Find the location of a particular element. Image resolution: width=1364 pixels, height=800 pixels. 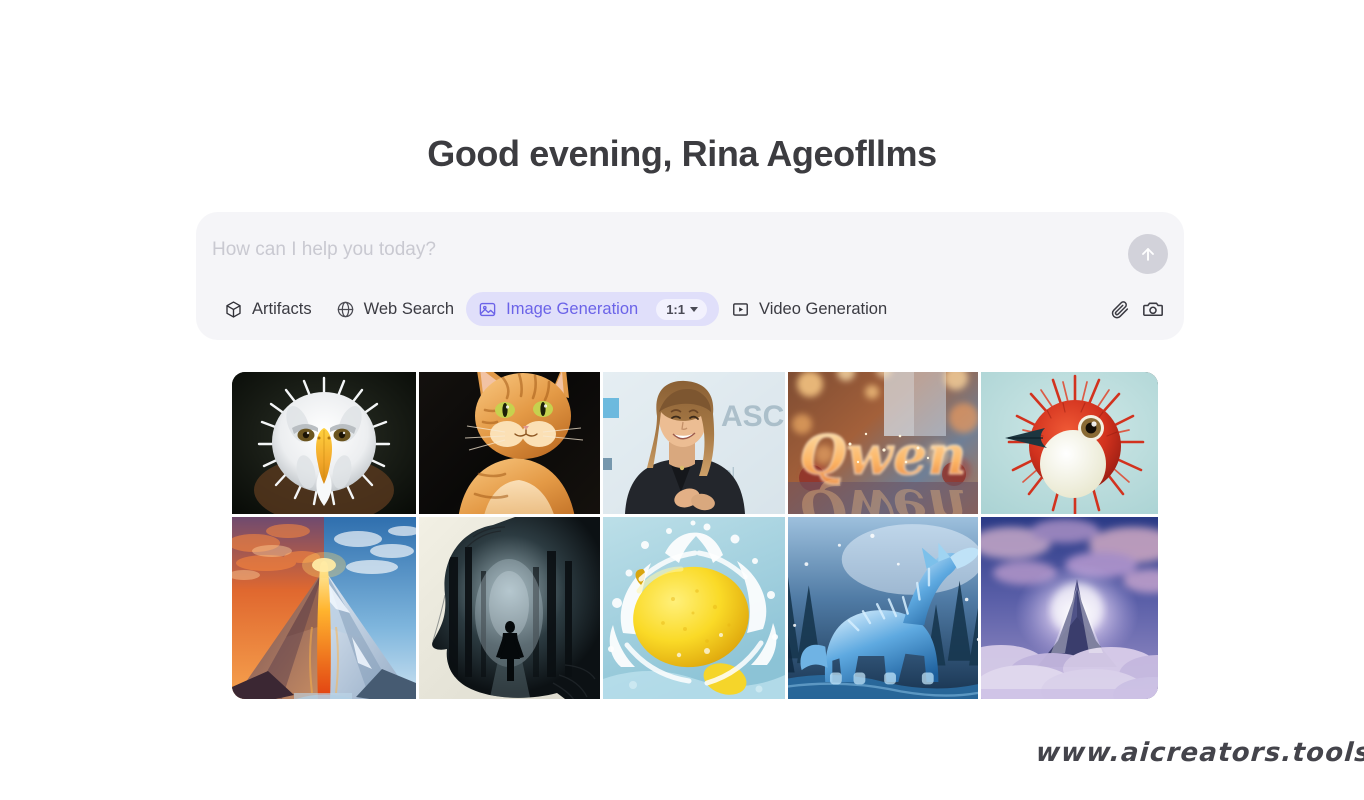

lemon-art is located at coordinates (694, 608).